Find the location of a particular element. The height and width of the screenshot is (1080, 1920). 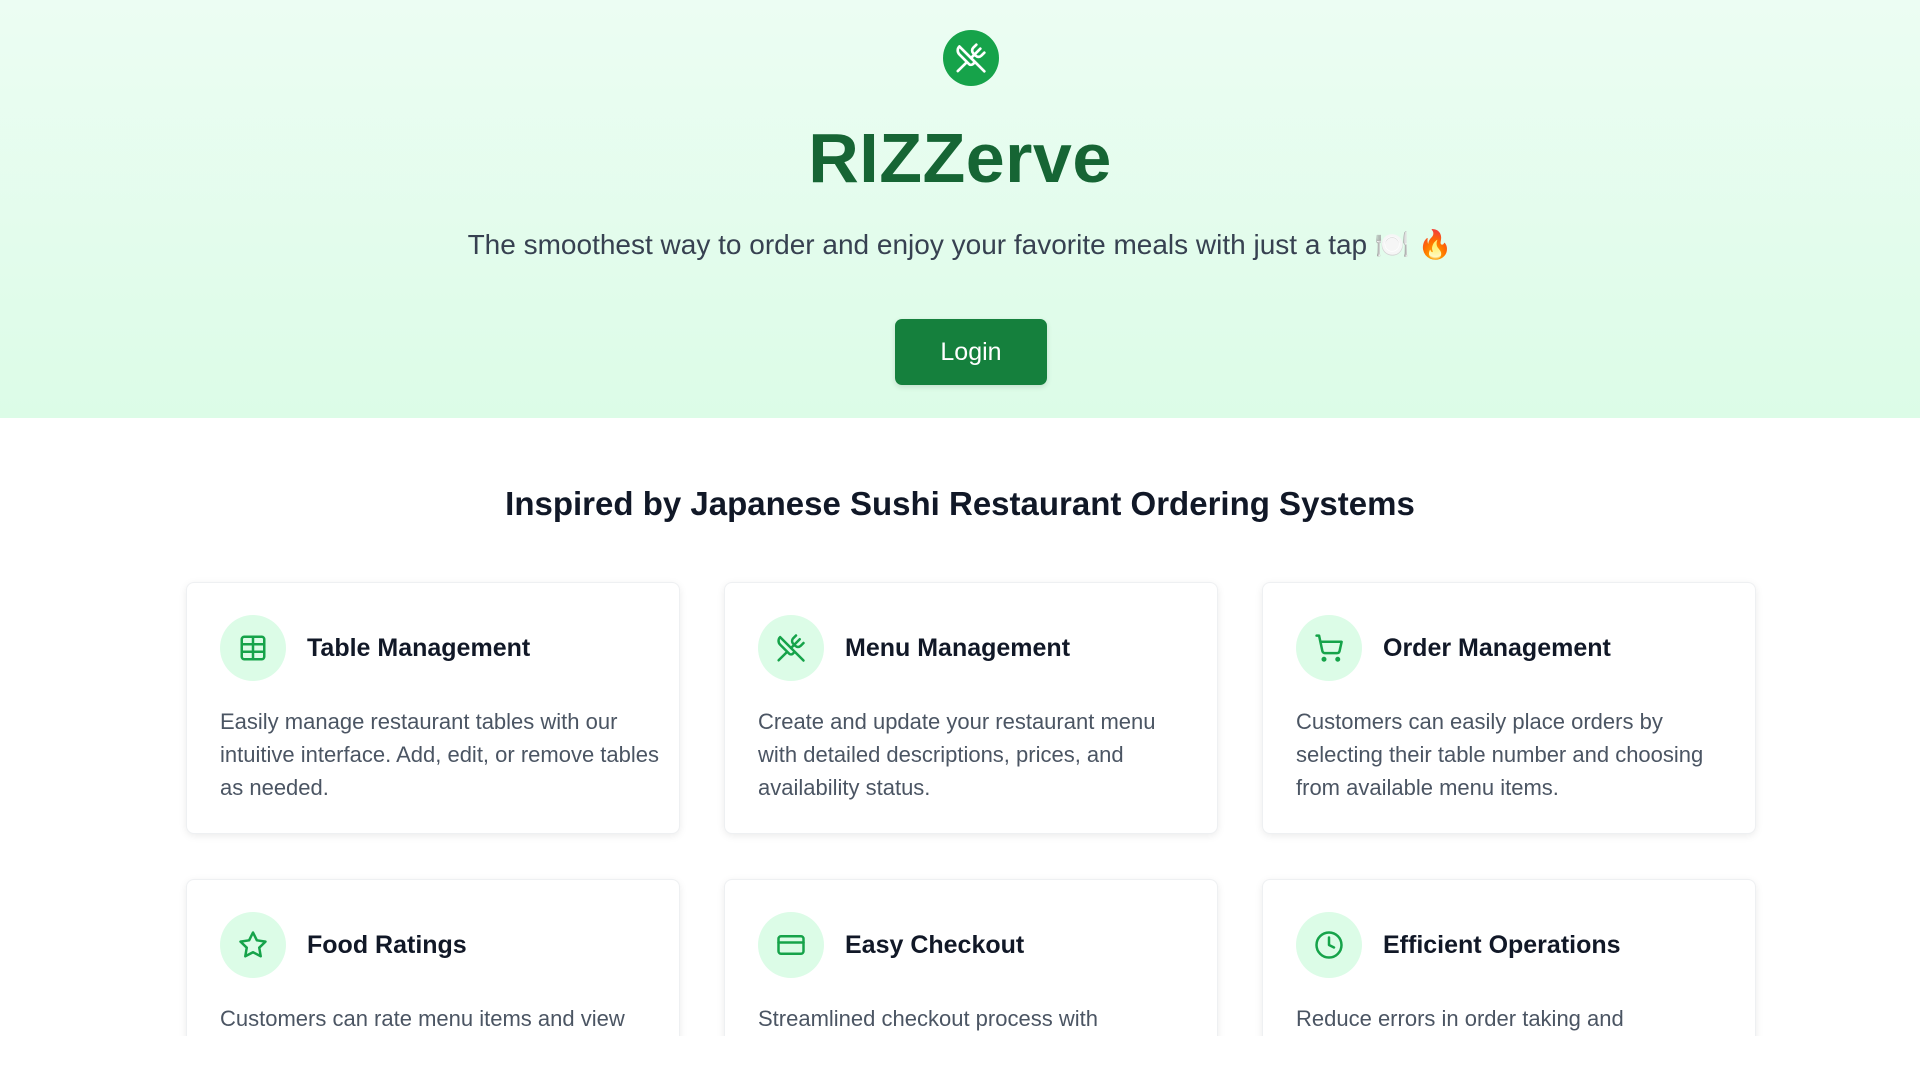

clock-icon is located at coordinates (1329, 945).